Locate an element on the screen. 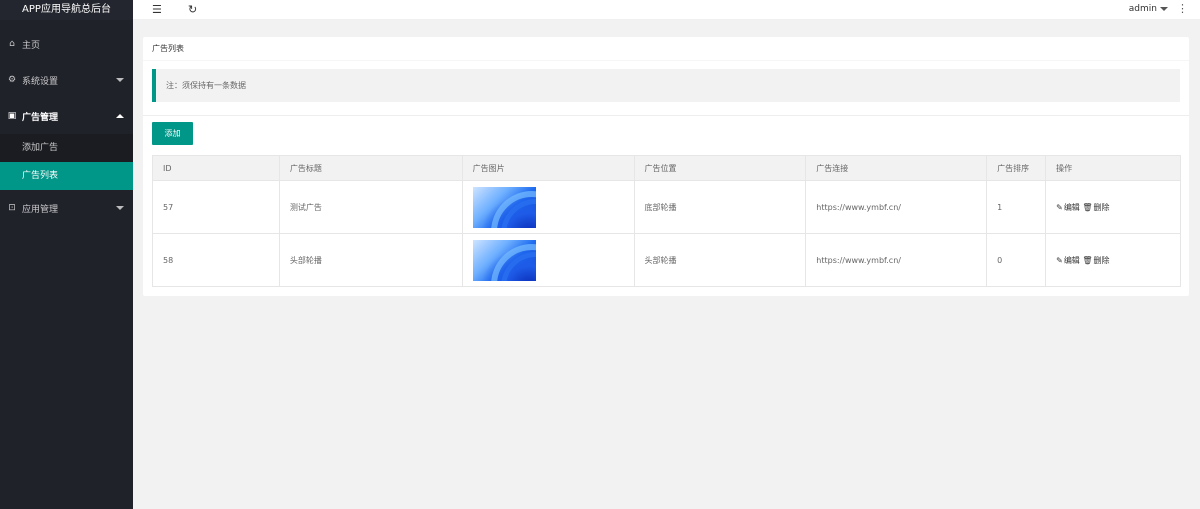  home-icon: ⌂ is located at coordinates (12, 44).